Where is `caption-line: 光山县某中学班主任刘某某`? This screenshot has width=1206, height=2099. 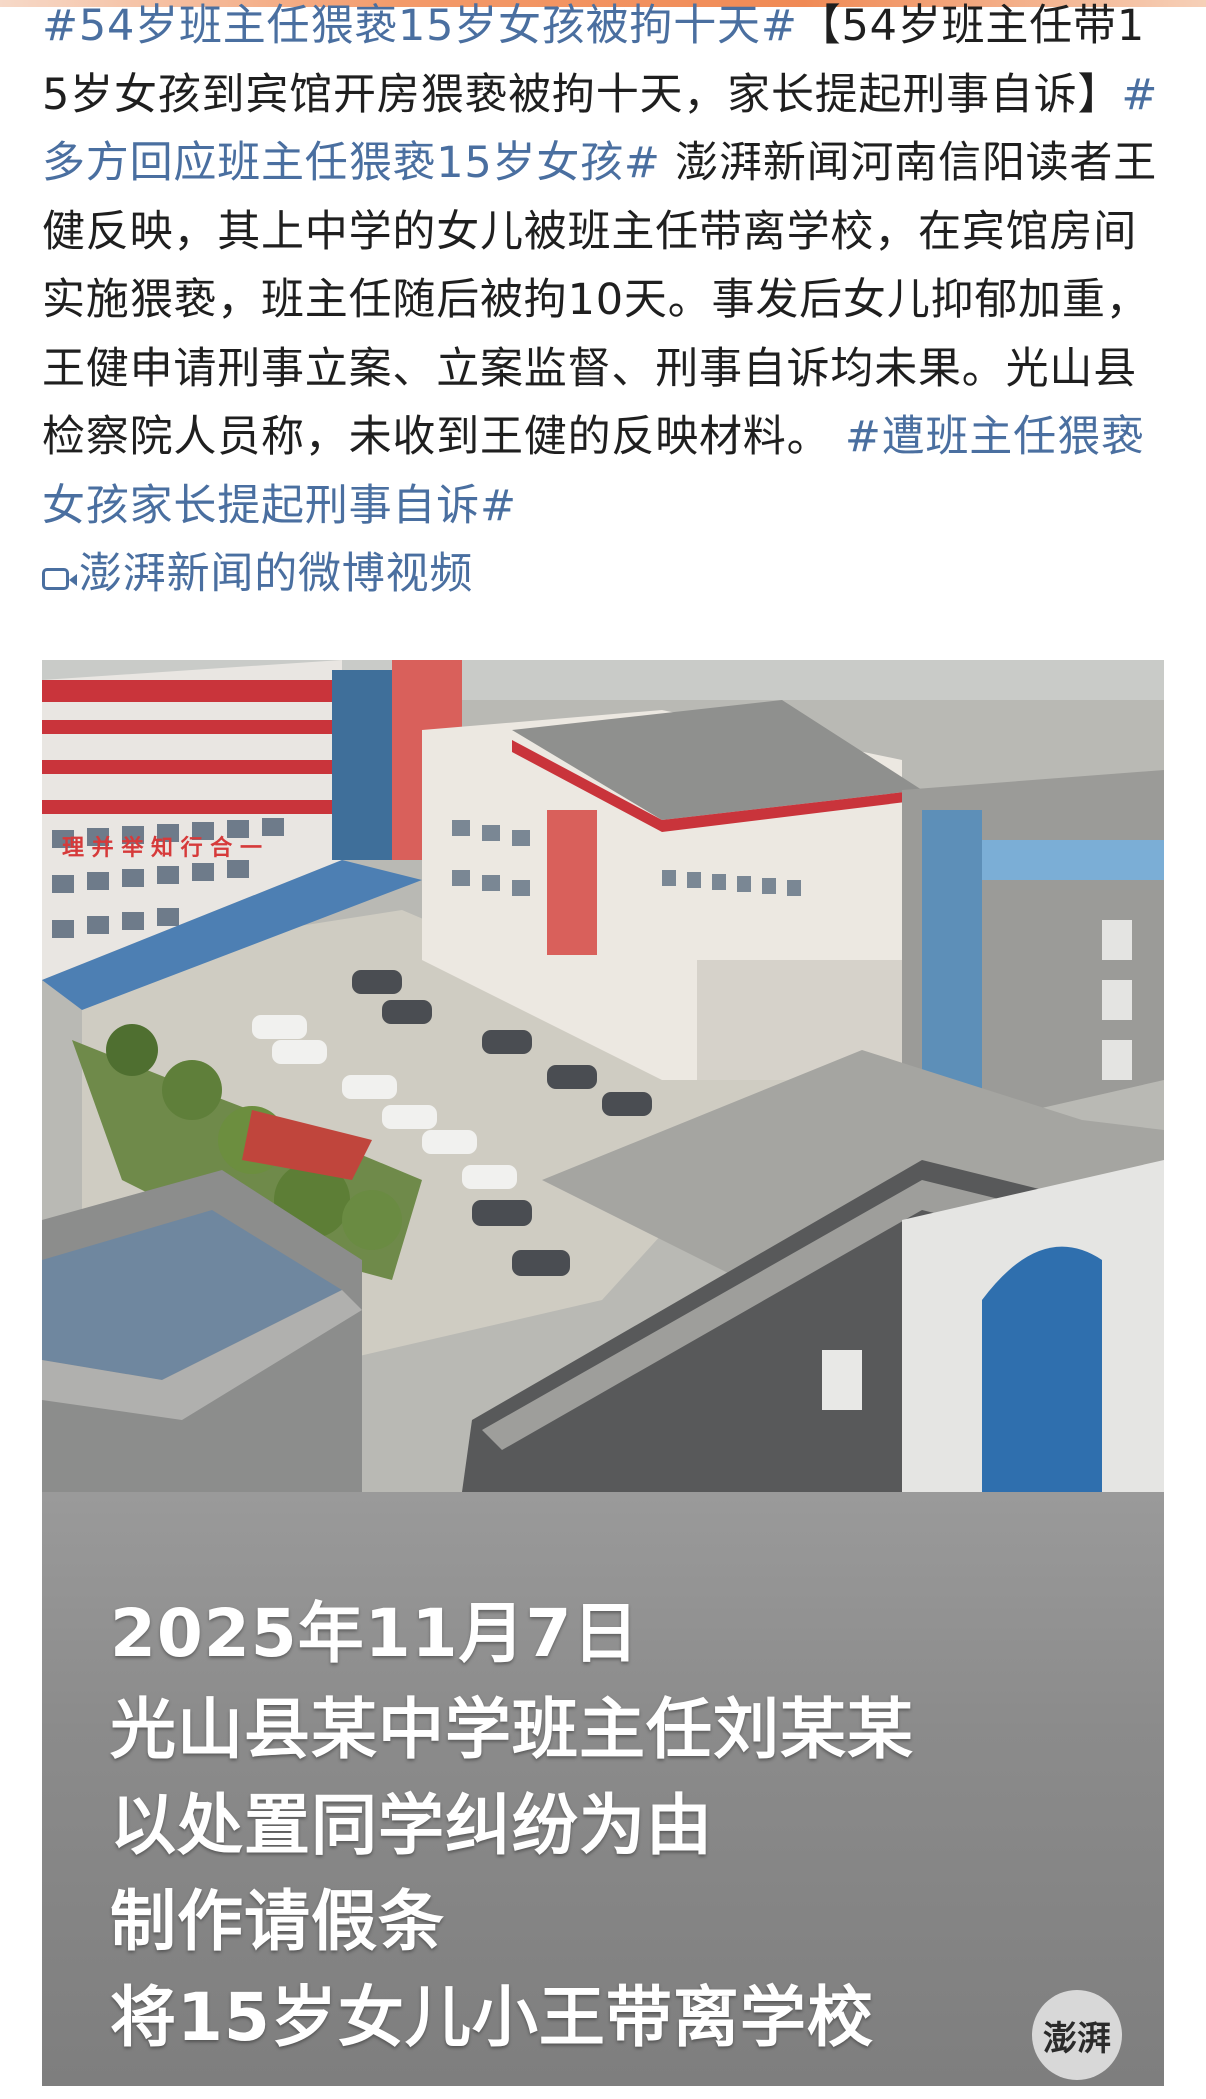 caption-line: 光山县某中学班主任刘某某 is located at coordinates (512, 1729).